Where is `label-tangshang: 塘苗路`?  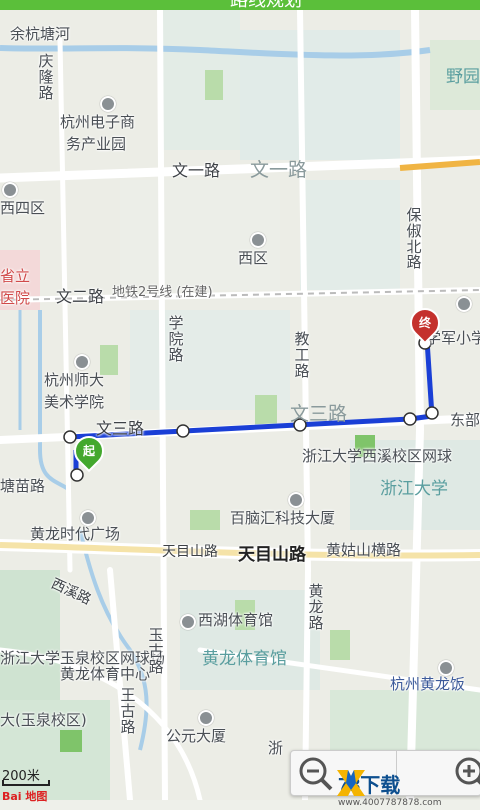 label-tangshang: 塘苗路 is located at coordinates (23, 486).